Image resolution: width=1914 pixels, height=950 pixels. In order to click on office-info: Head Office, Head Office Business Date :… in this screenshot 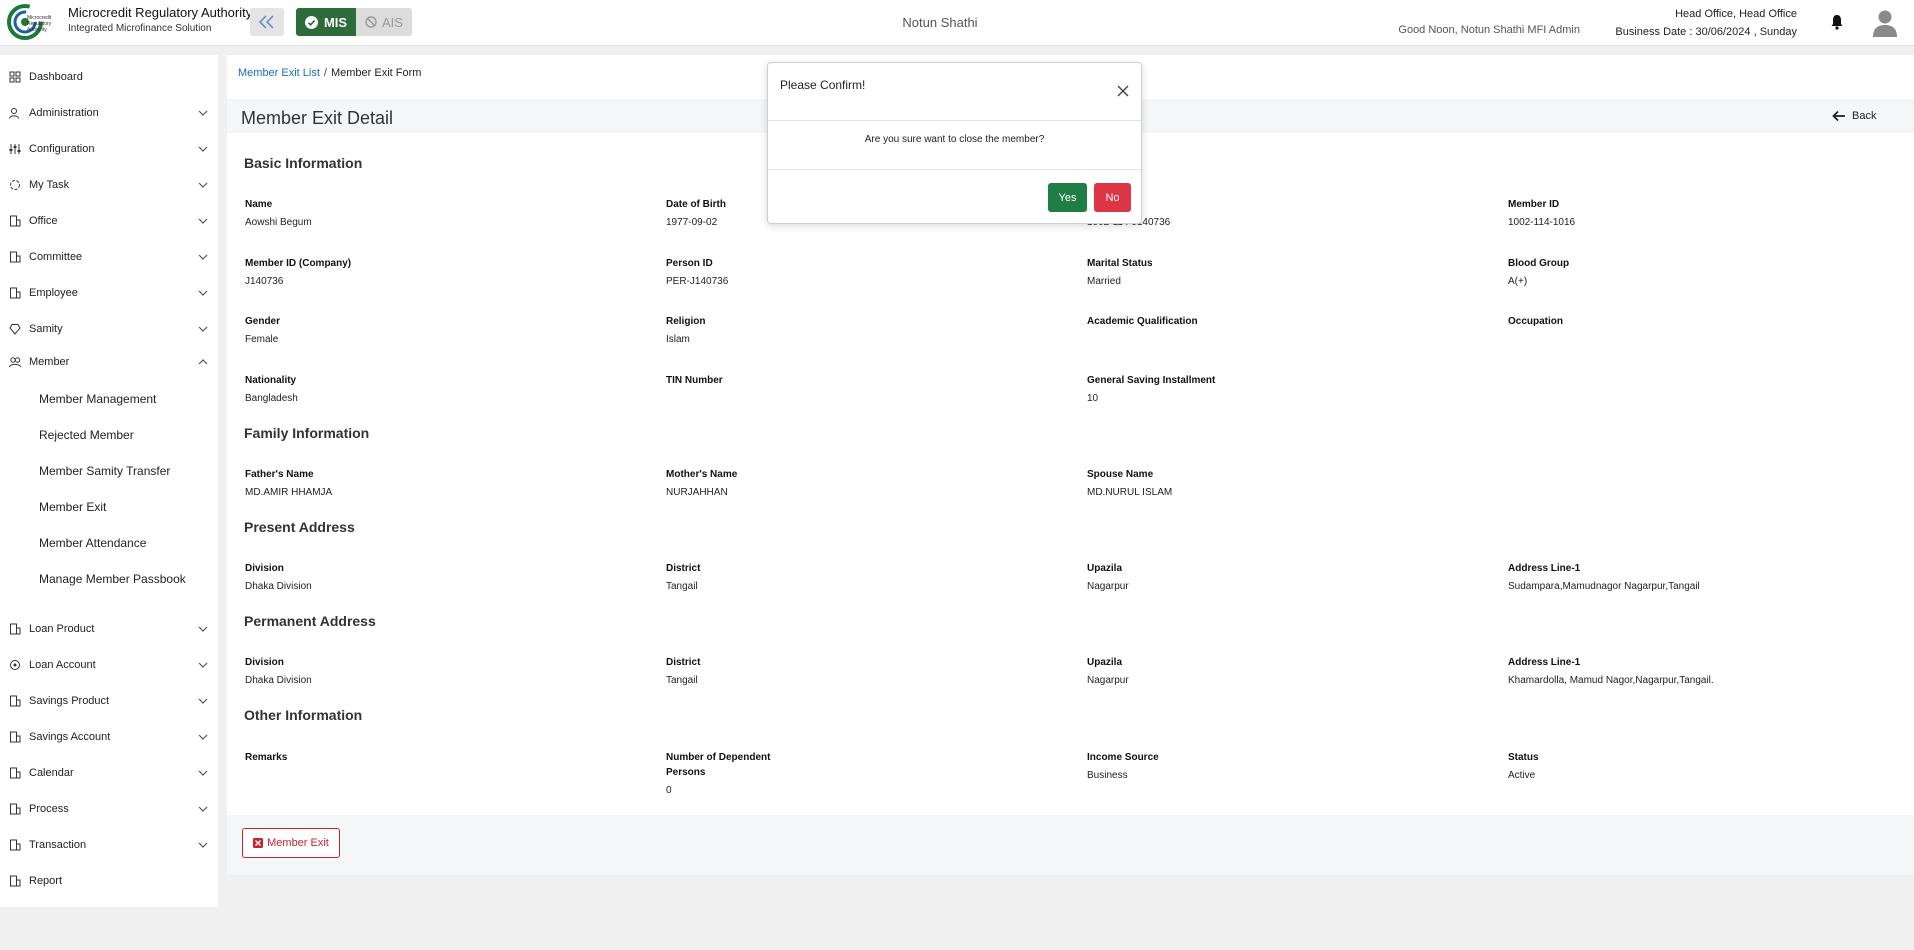, I will do `click(1698, 23)`.